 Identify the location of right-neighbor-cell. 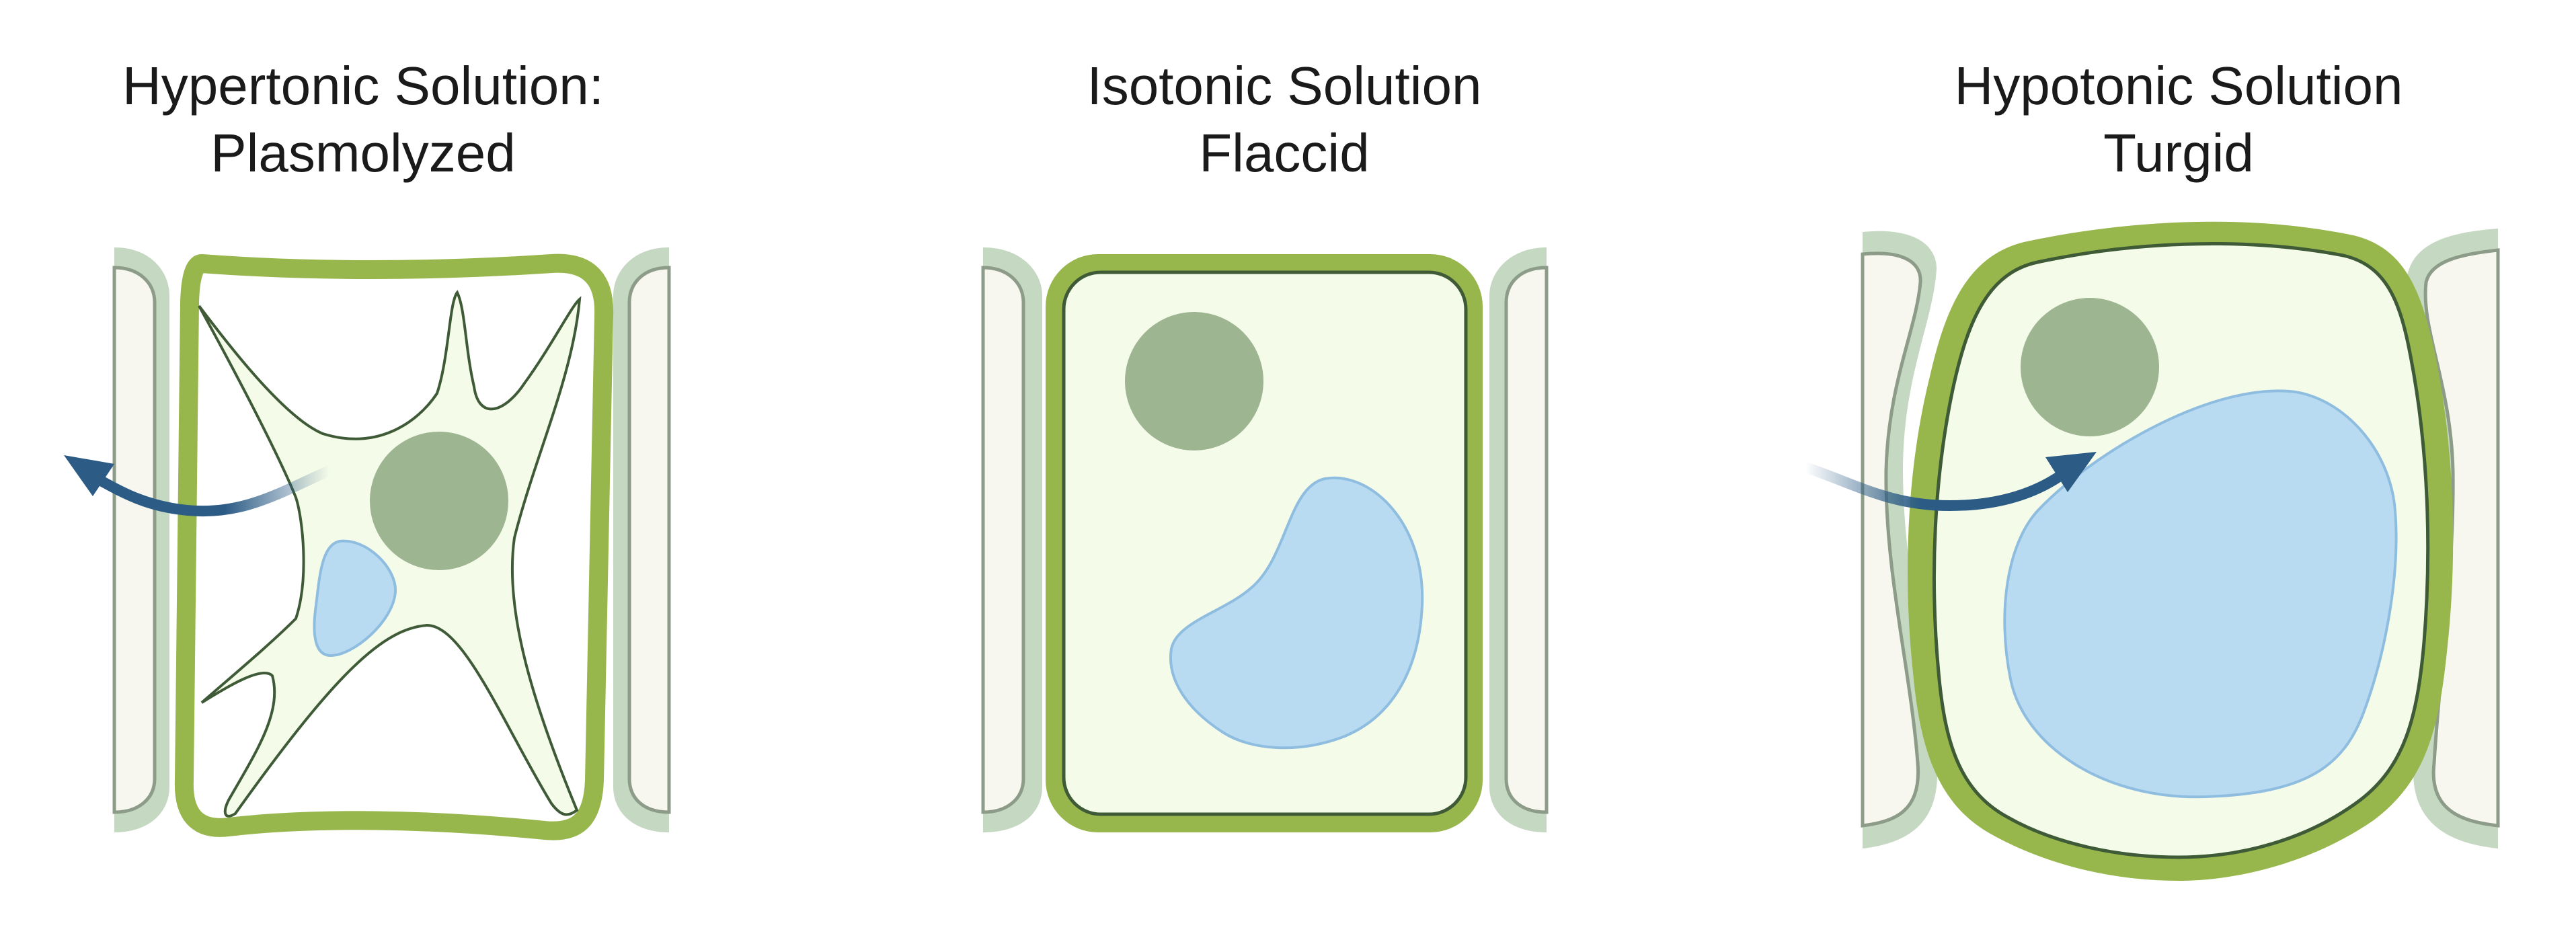
(642, 539).